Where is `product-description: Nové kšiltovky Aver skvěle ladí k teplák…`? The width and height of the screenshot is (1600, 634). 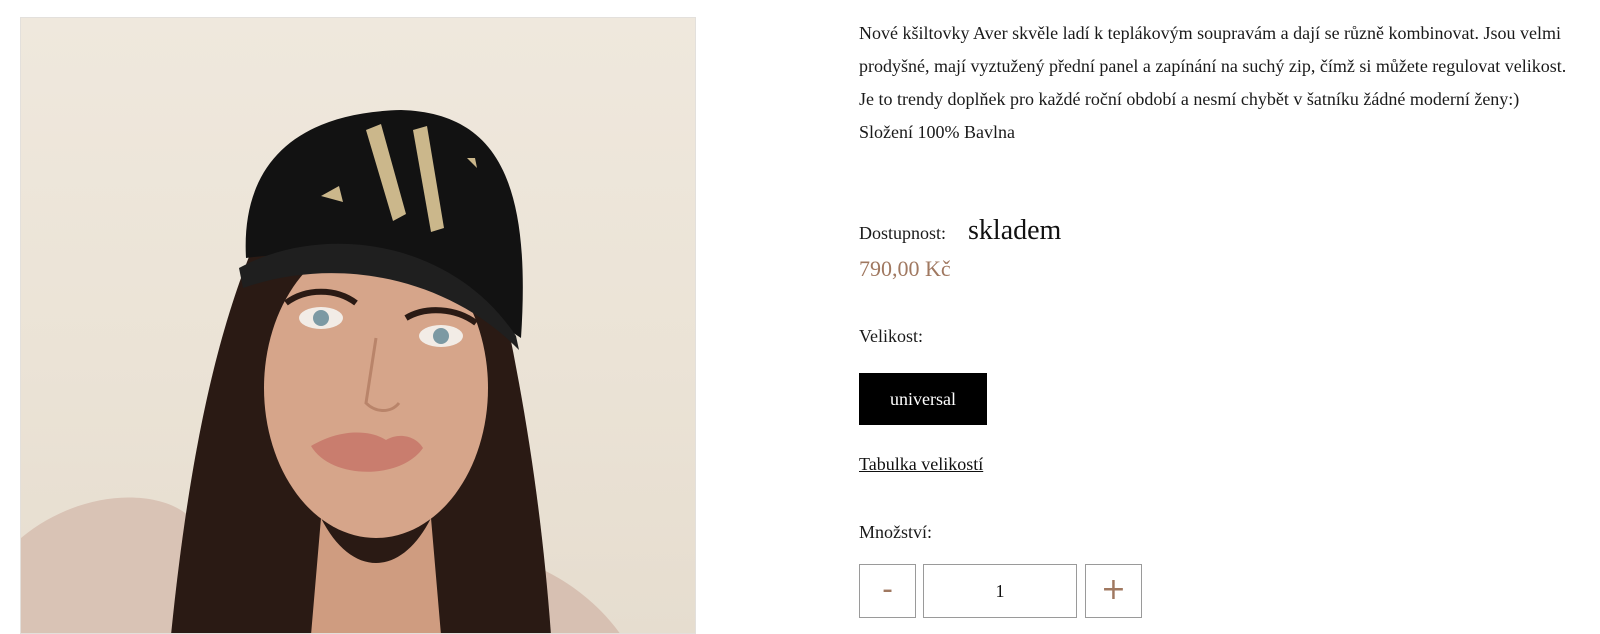 product-description: Nové kšiltovky Aver skvěle ladí k teplák… is located at coordinates (1214, 83).